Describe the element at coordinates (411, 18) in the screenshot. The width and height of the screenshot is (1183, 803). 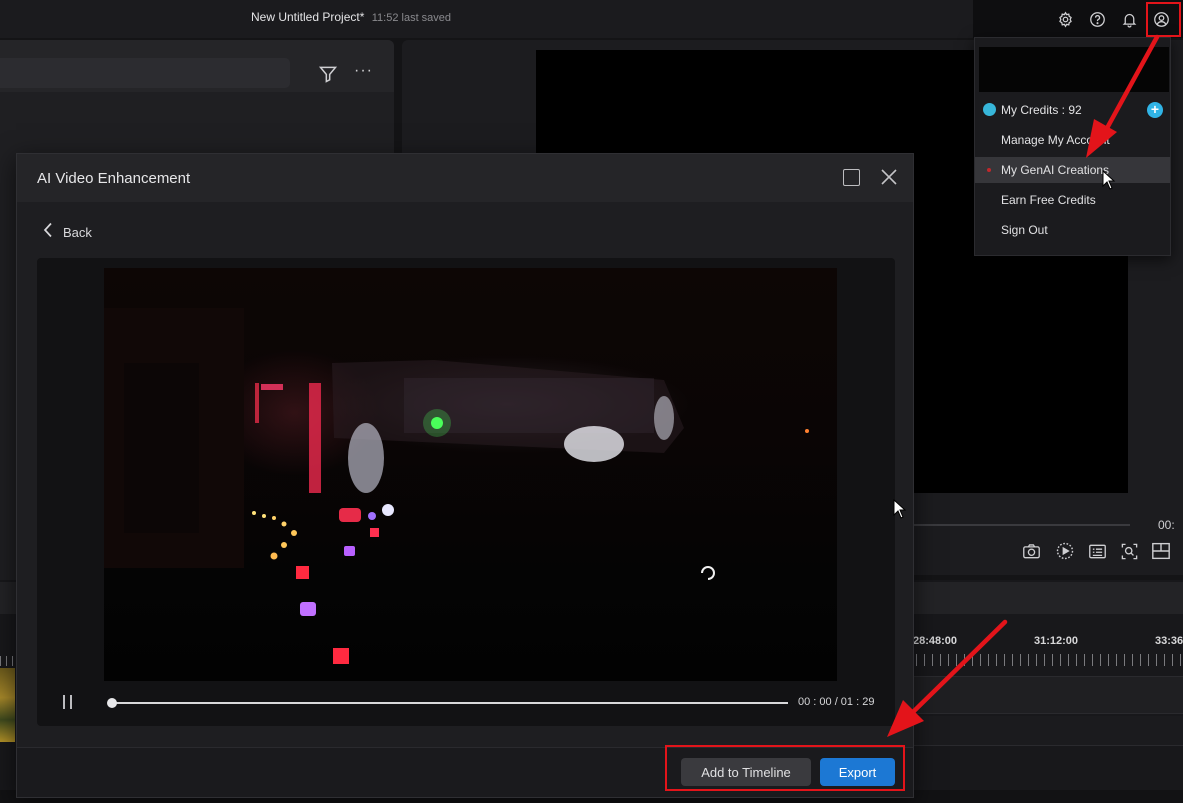
I see `save-status: 11:52 last saved` at that location.